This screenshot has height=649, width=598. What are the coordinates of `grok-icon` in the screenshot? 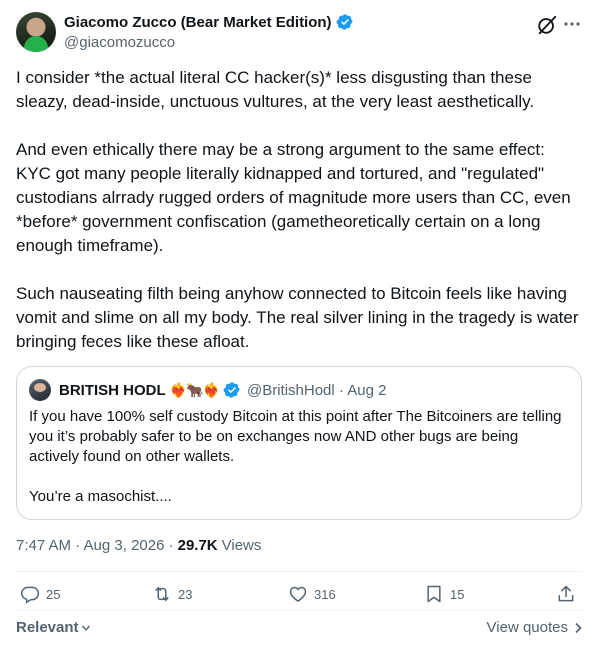 It's located at (547, 25).